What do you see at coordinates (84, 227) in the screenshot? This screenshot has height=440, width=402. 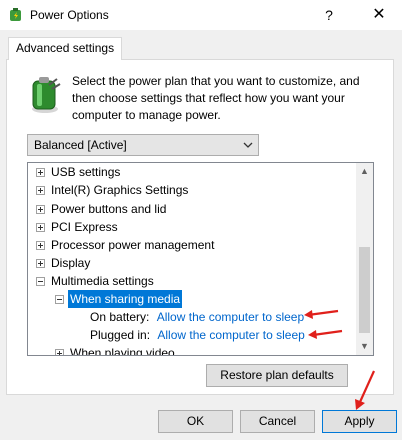 I see `tree-item-label: PCI Express` at bounding box center [84, 227].